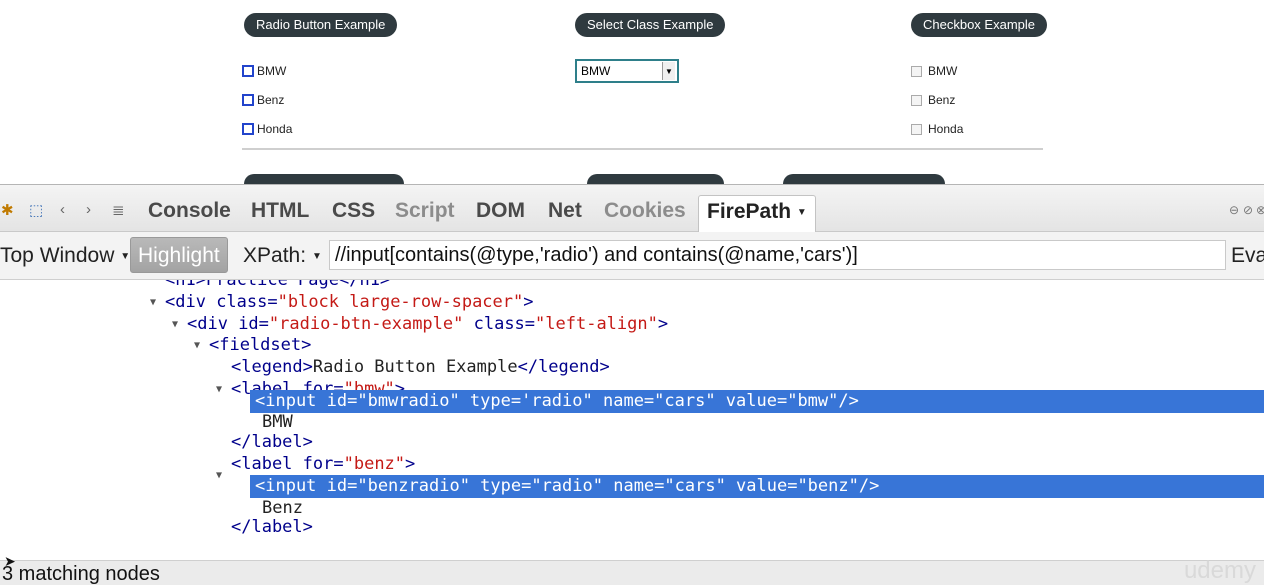  Describe the element at coordinates (277, 285) in the screenshot. I see `code-line-h1: <h1>Practice Page</h1>` at that location.